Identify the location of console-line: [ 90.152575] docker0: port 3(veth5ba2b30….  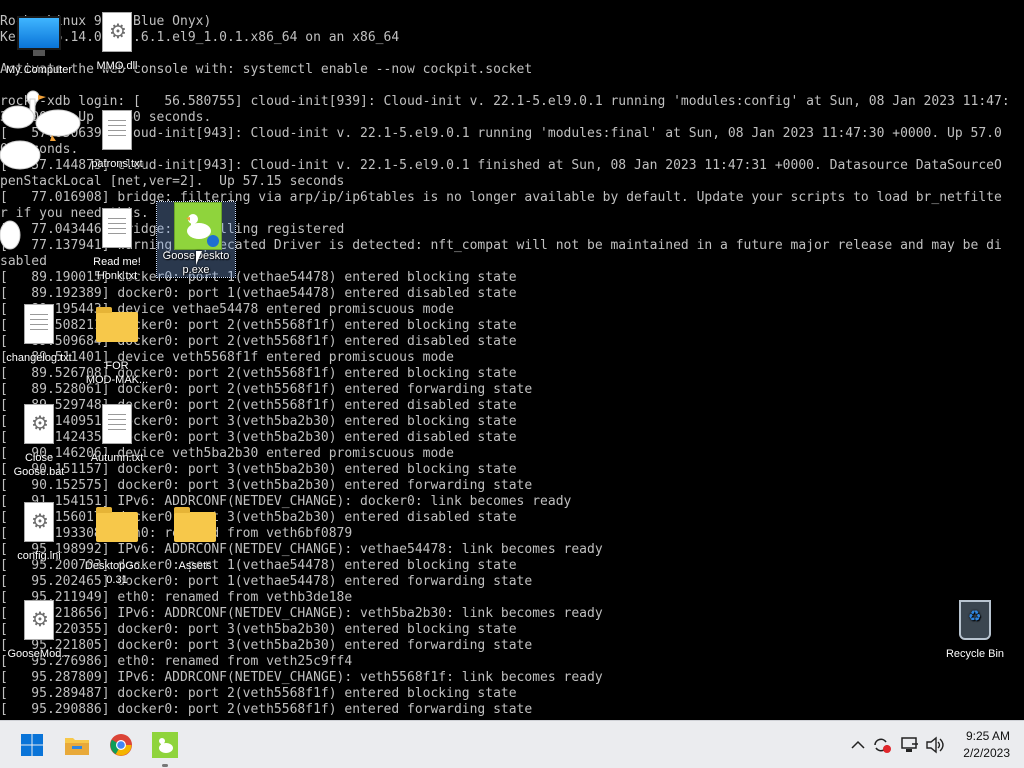
(266, 485).